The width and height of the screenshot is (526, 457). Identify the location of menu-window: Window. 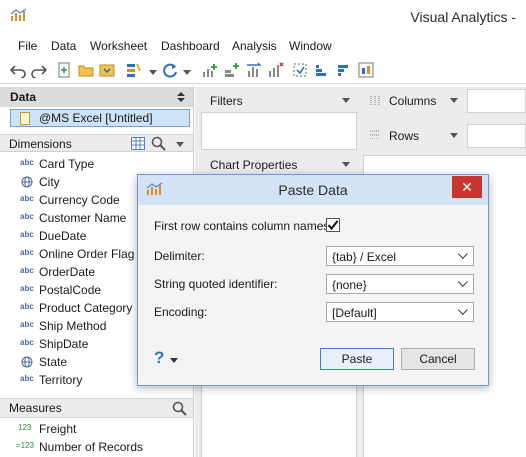
(310, 46).